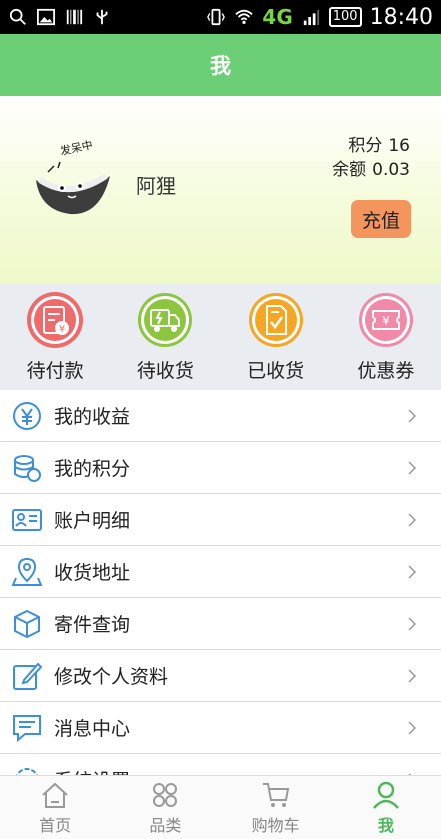 The width and height of the screenshot is (441, 839). I want to click on points-label: 积分, so click(365, 146).